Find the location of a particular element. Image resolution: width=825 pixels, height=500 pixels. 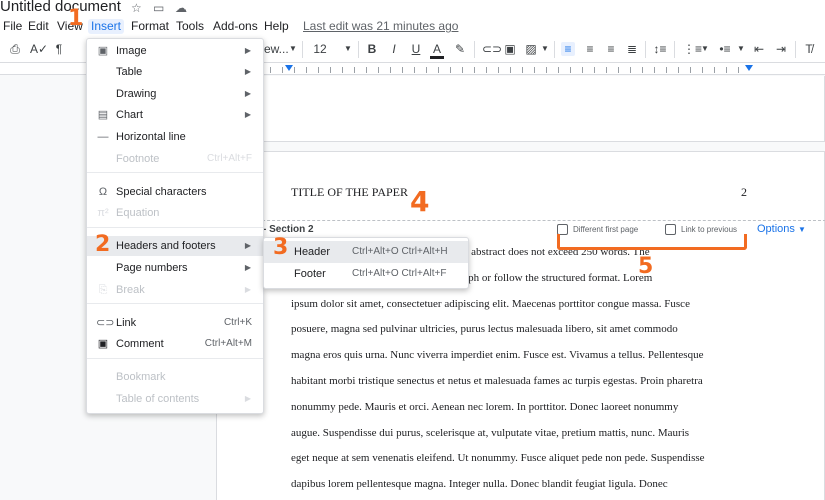

highlight-icon: ✎ is located at coordinates (460, 49).